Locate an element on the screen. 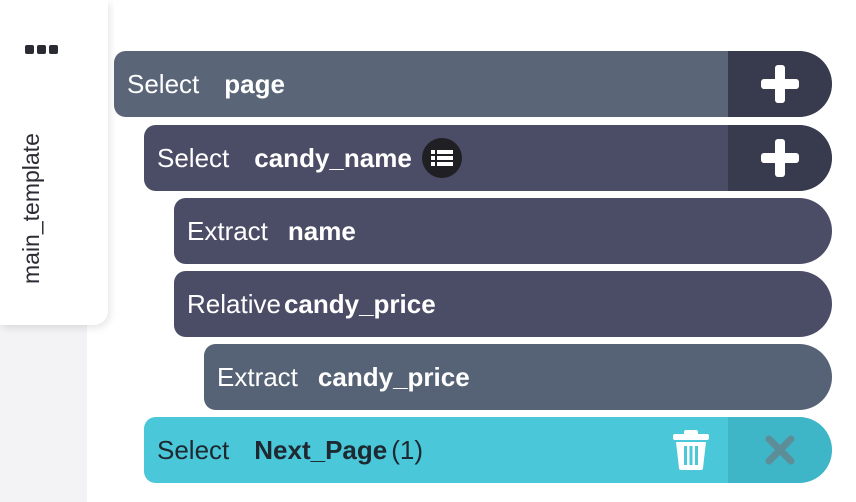 The height and width of the screenshot is (502, 856). node-select-next-page: Select Next_Page (1) is located at coordinates (488, 450).